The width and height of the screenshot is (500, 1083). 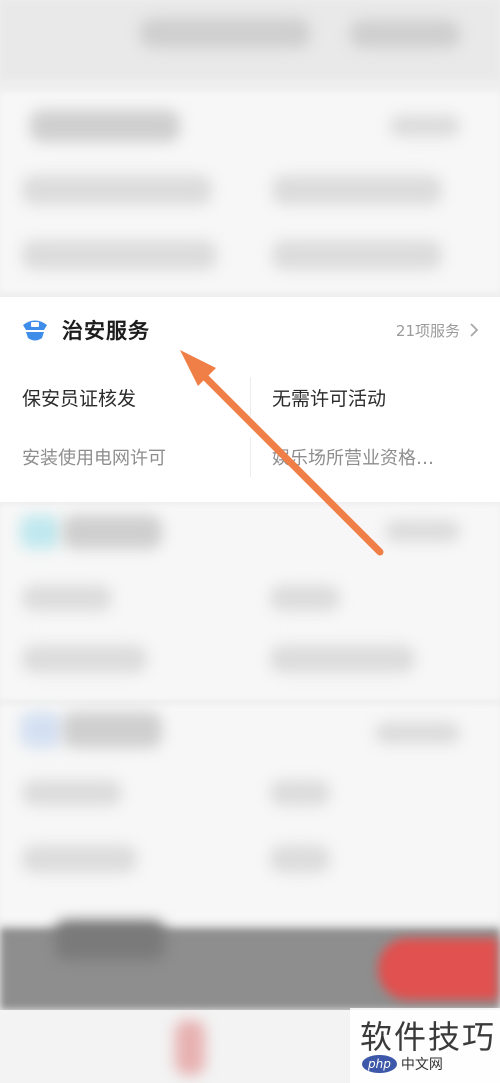 I want to click on watermark-site: php 中文网, so click(x=402, y=1064).